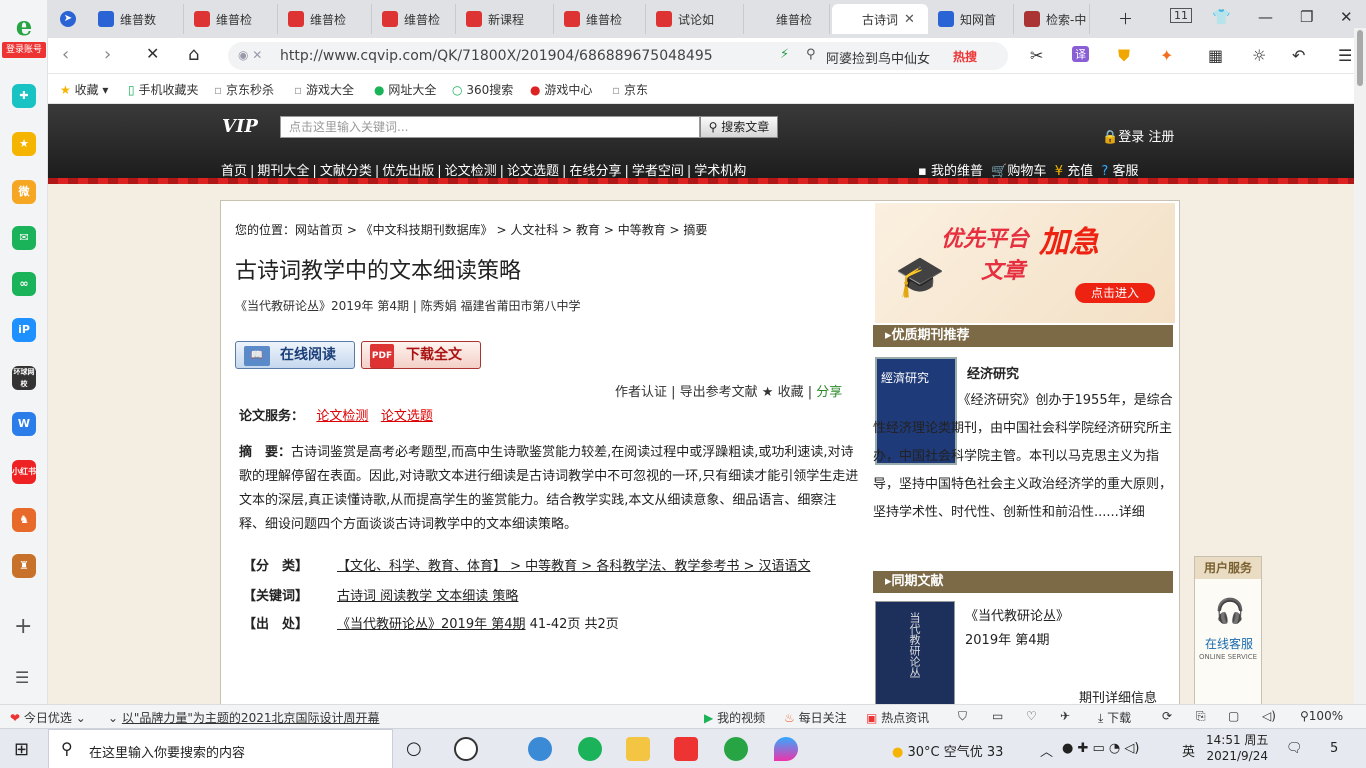 This screenshot has height=768, width=1366. I want to click on game-icon: ♞, so click(24, 520).